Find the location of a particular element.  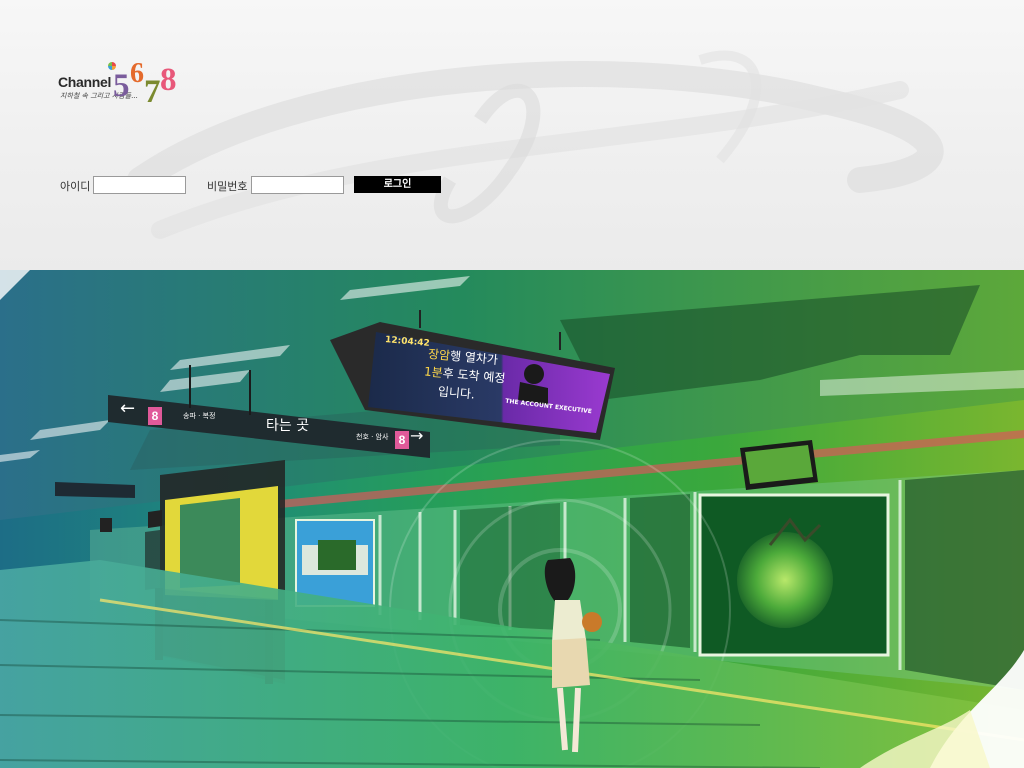

right-arrow-icon: → is located at coordinates (417, 435).